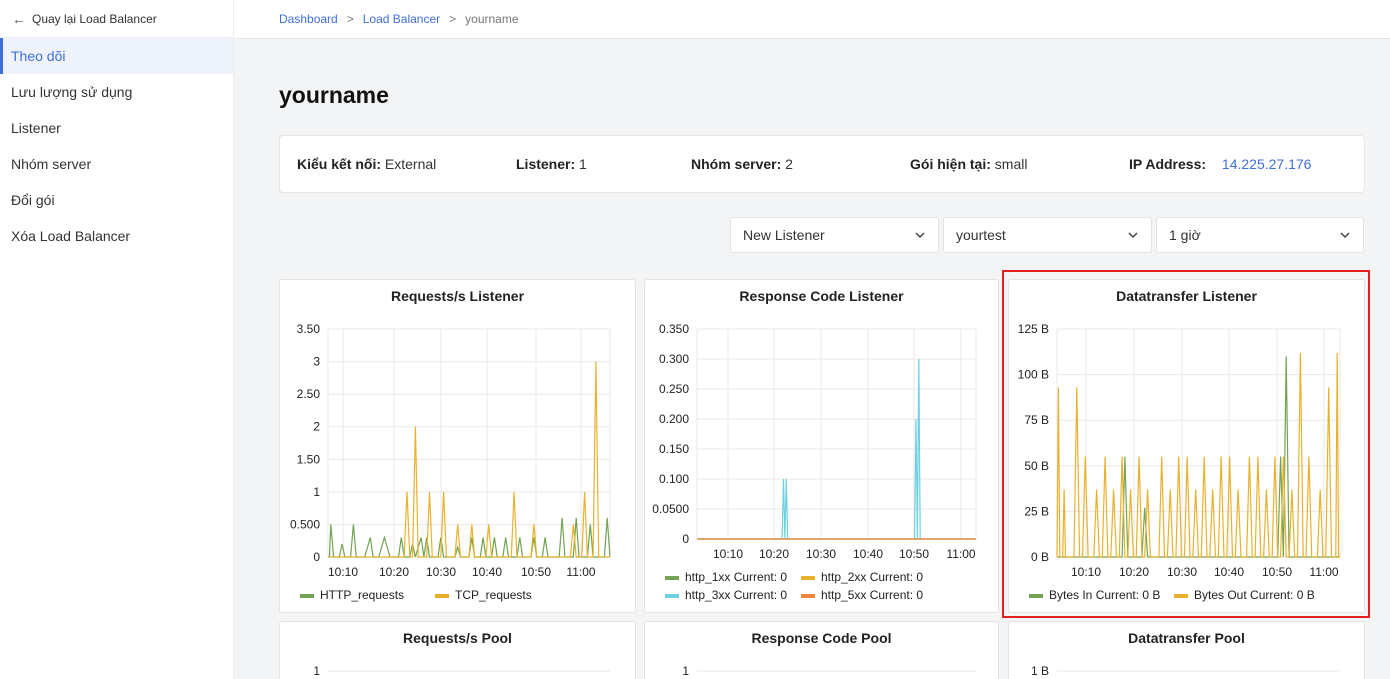 Image resolution: width=1390 pixels, height=679 pixels. Describe the element at coordinates (1186, 650) in the screenshot. I see `chart-datatransfer-pool: Datatransfer Pool 1 B` at that location.